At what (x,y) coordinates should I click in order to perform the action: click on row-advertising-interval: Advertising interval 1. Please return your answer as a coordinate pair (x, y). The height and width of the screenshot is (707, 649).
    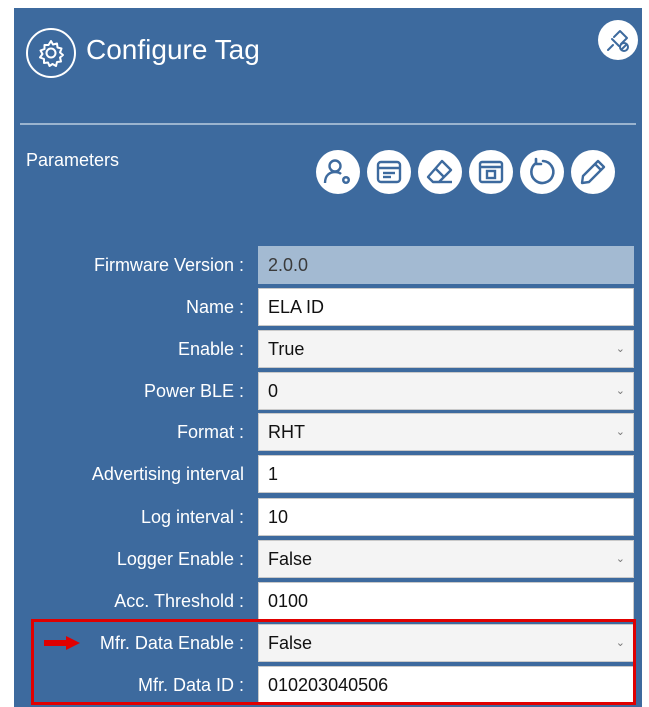
    Looking at the image, I should click on (328, 474).